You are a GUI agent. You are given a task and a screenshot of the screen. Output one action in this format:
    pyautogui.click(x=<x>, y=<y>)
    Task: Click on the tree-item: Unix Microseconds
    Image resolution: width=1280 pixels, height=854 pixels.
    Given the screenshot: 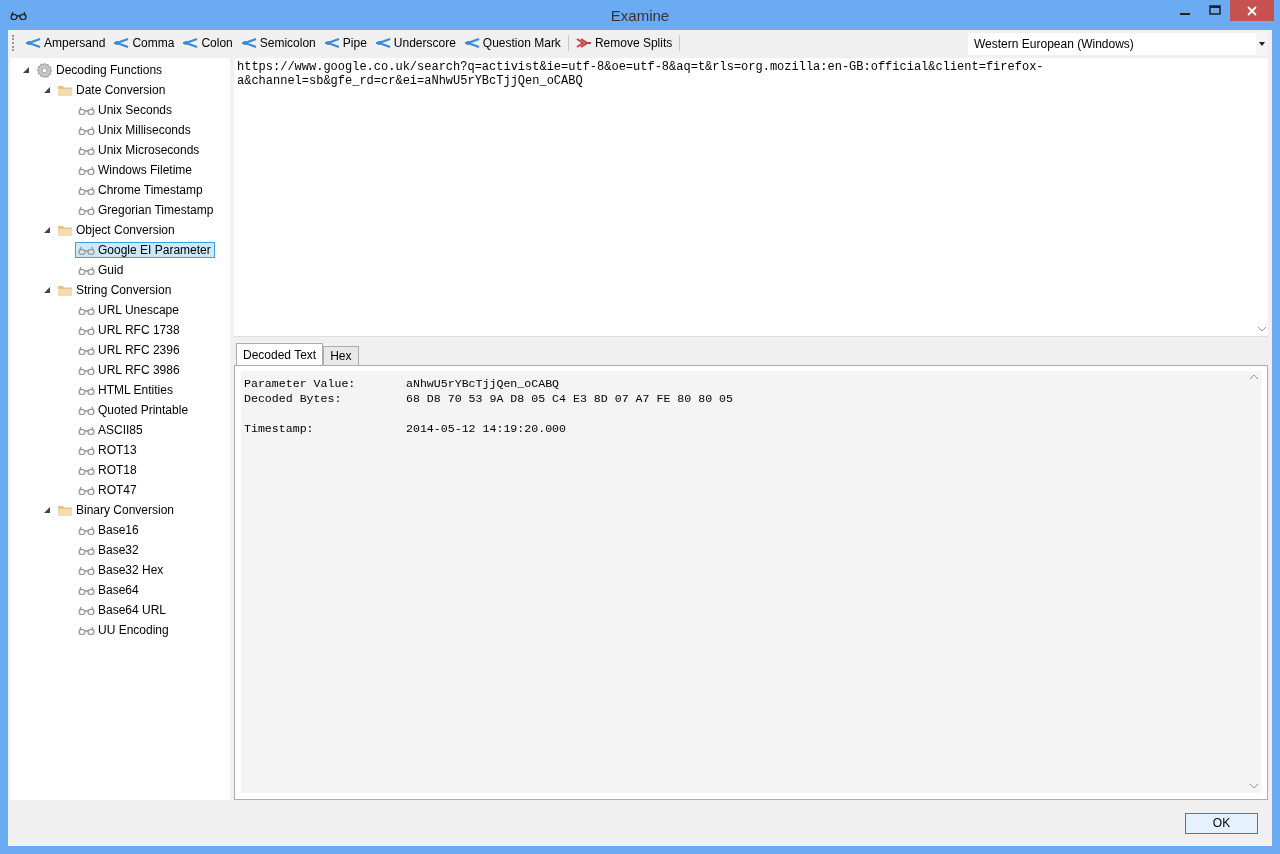 What is the action you would take?
    pyautogui.click(x=139, y=150)
    